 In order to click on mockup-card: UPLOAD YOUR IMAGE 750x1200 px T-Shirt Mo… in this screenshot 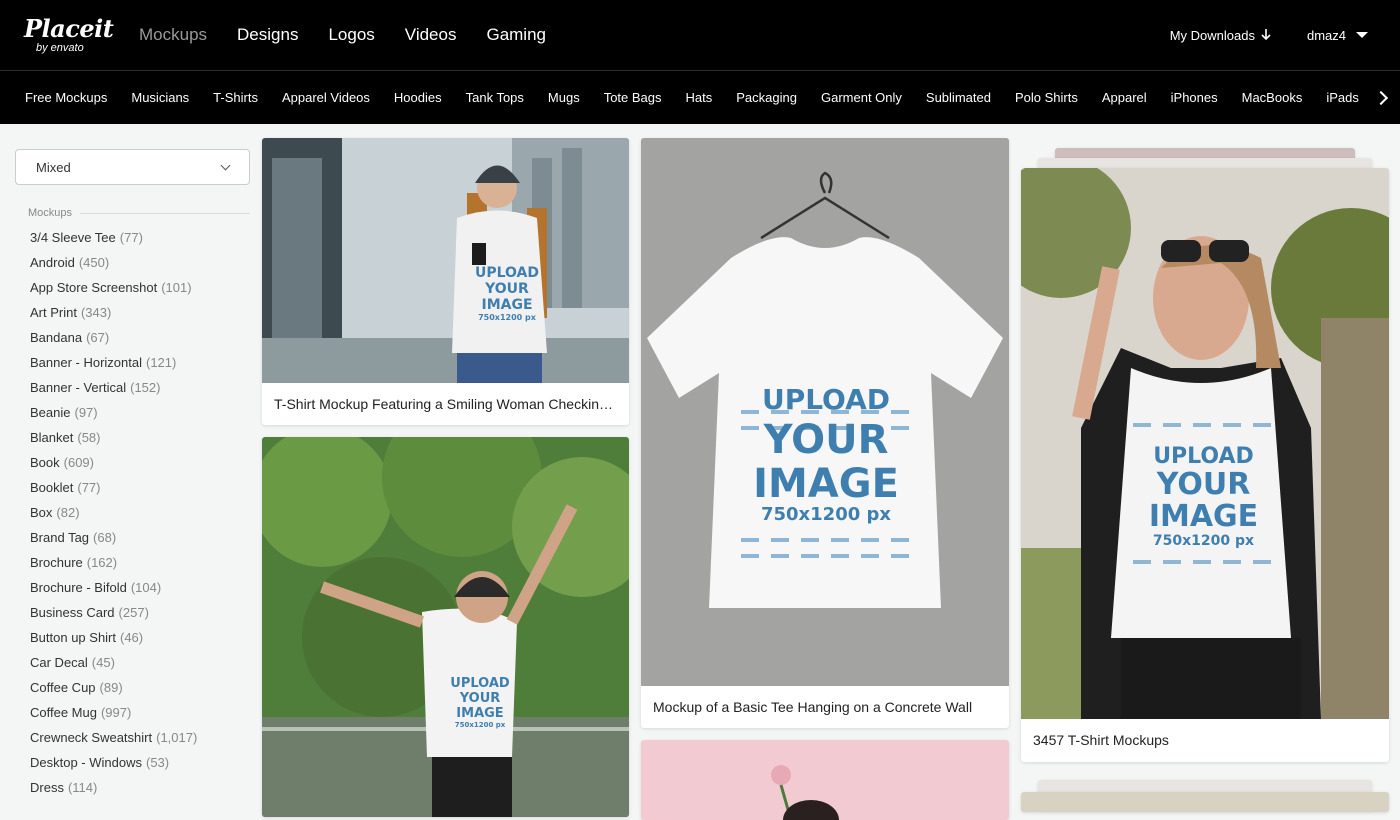, I will do `click(445, 281)`.